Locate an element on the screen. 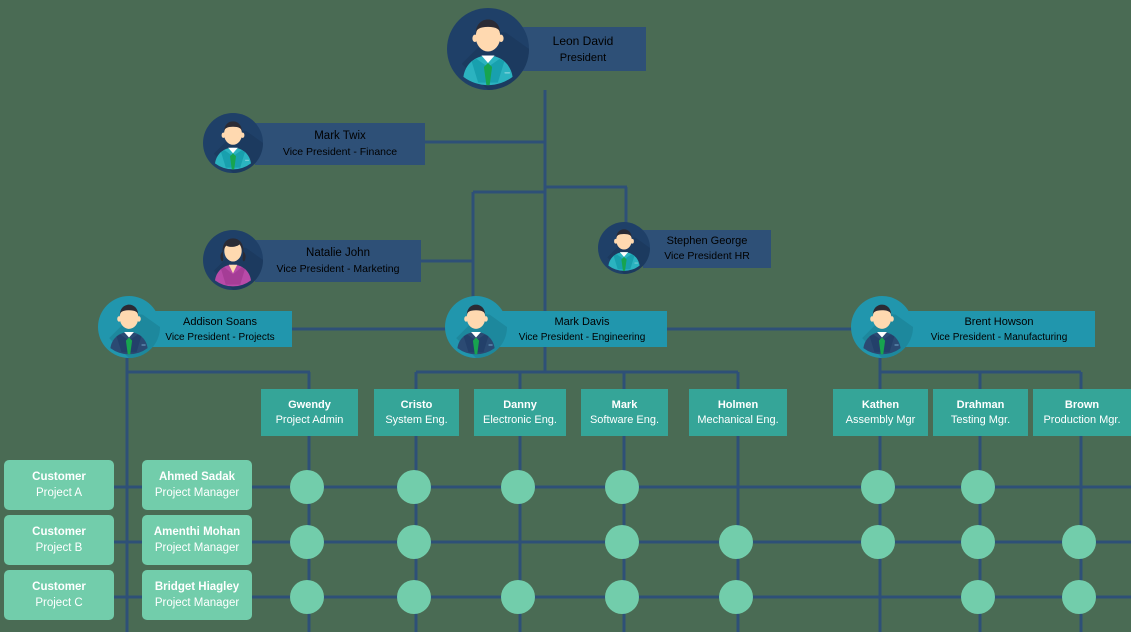 This screenshot has height=632, width=1131. matrix-dot-mark-row1 is located at coordinates (622, 487).